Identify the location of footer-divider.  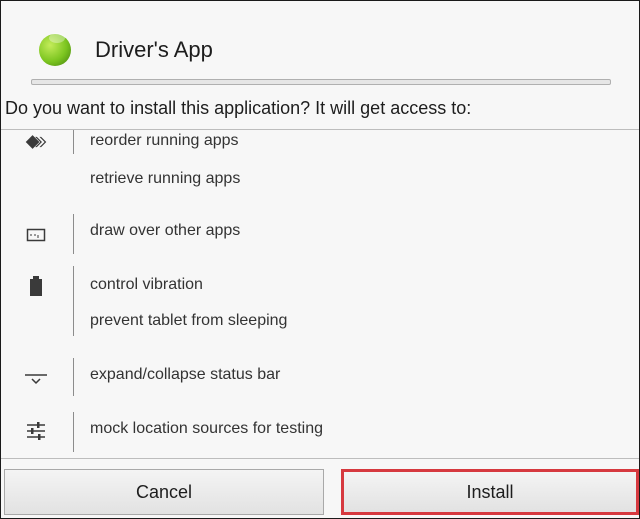
(320, 458).